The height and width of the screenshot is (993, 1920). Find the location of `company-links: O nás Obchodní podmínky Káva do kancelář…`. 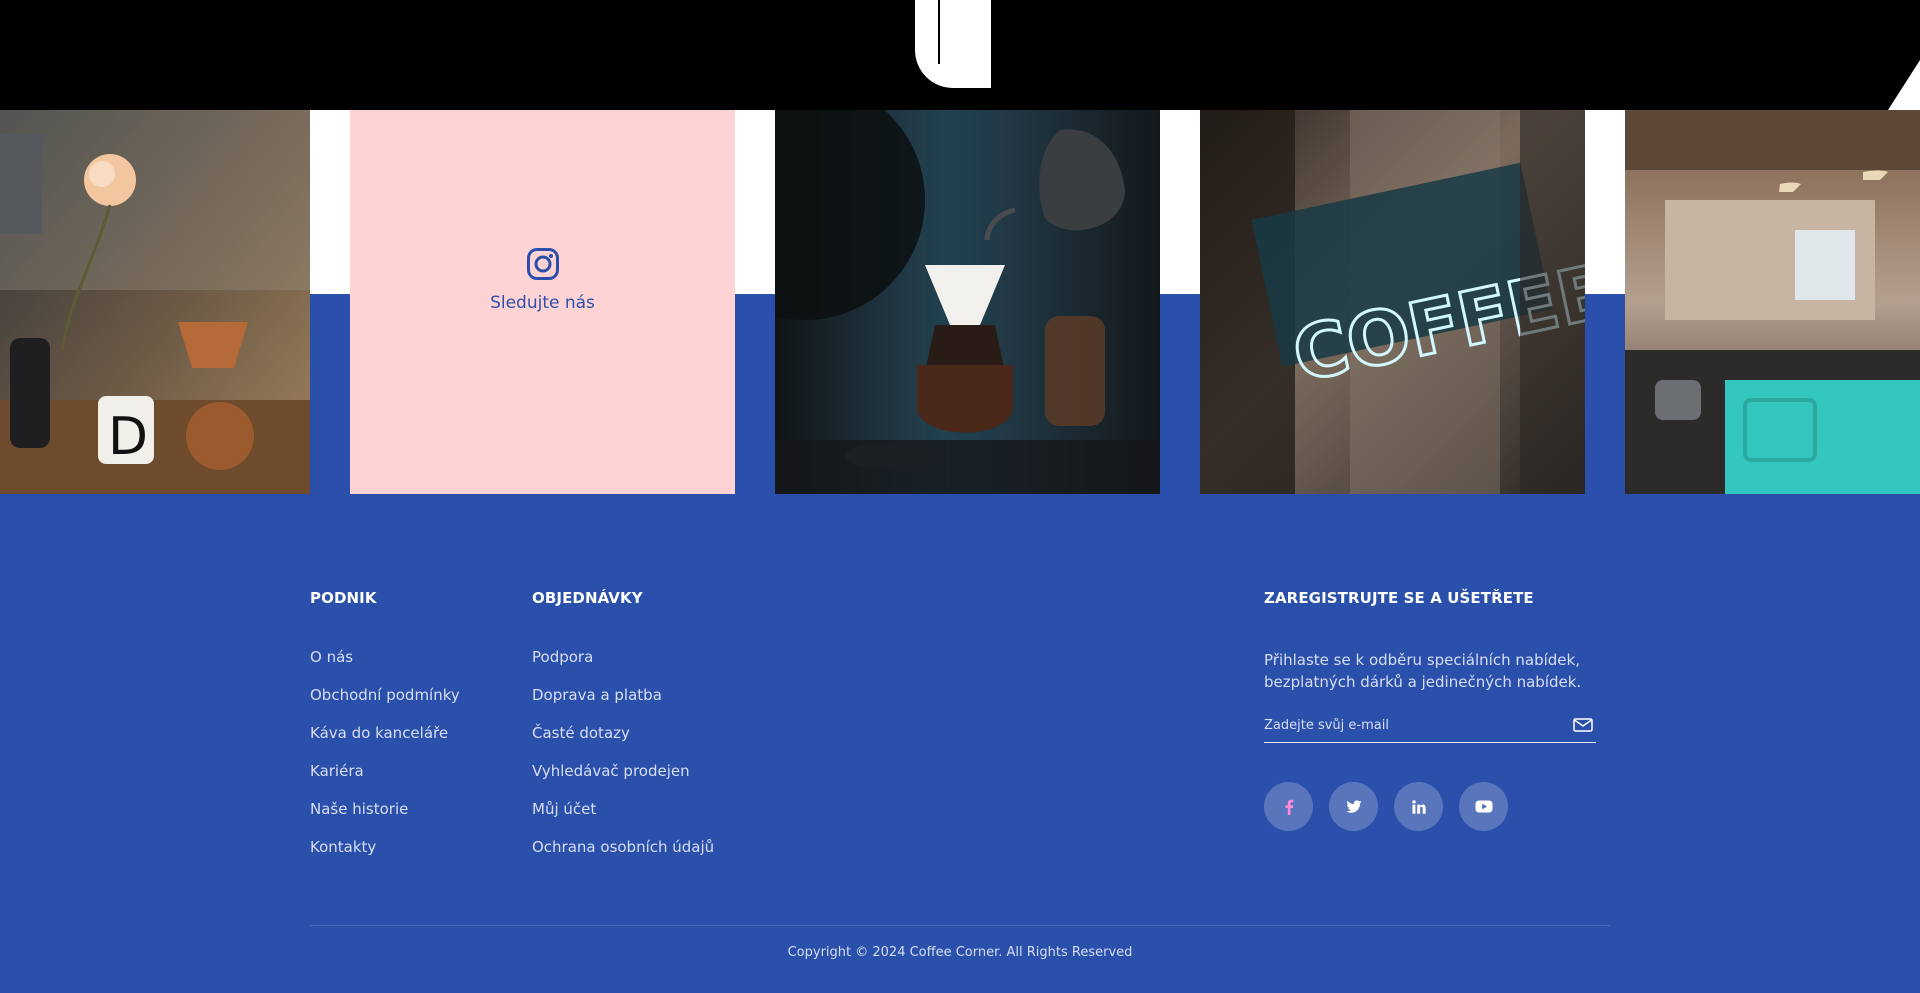

company-links: O nás Obchodní podmínky Káva do kancelář… is located at coordinates (385, 762).